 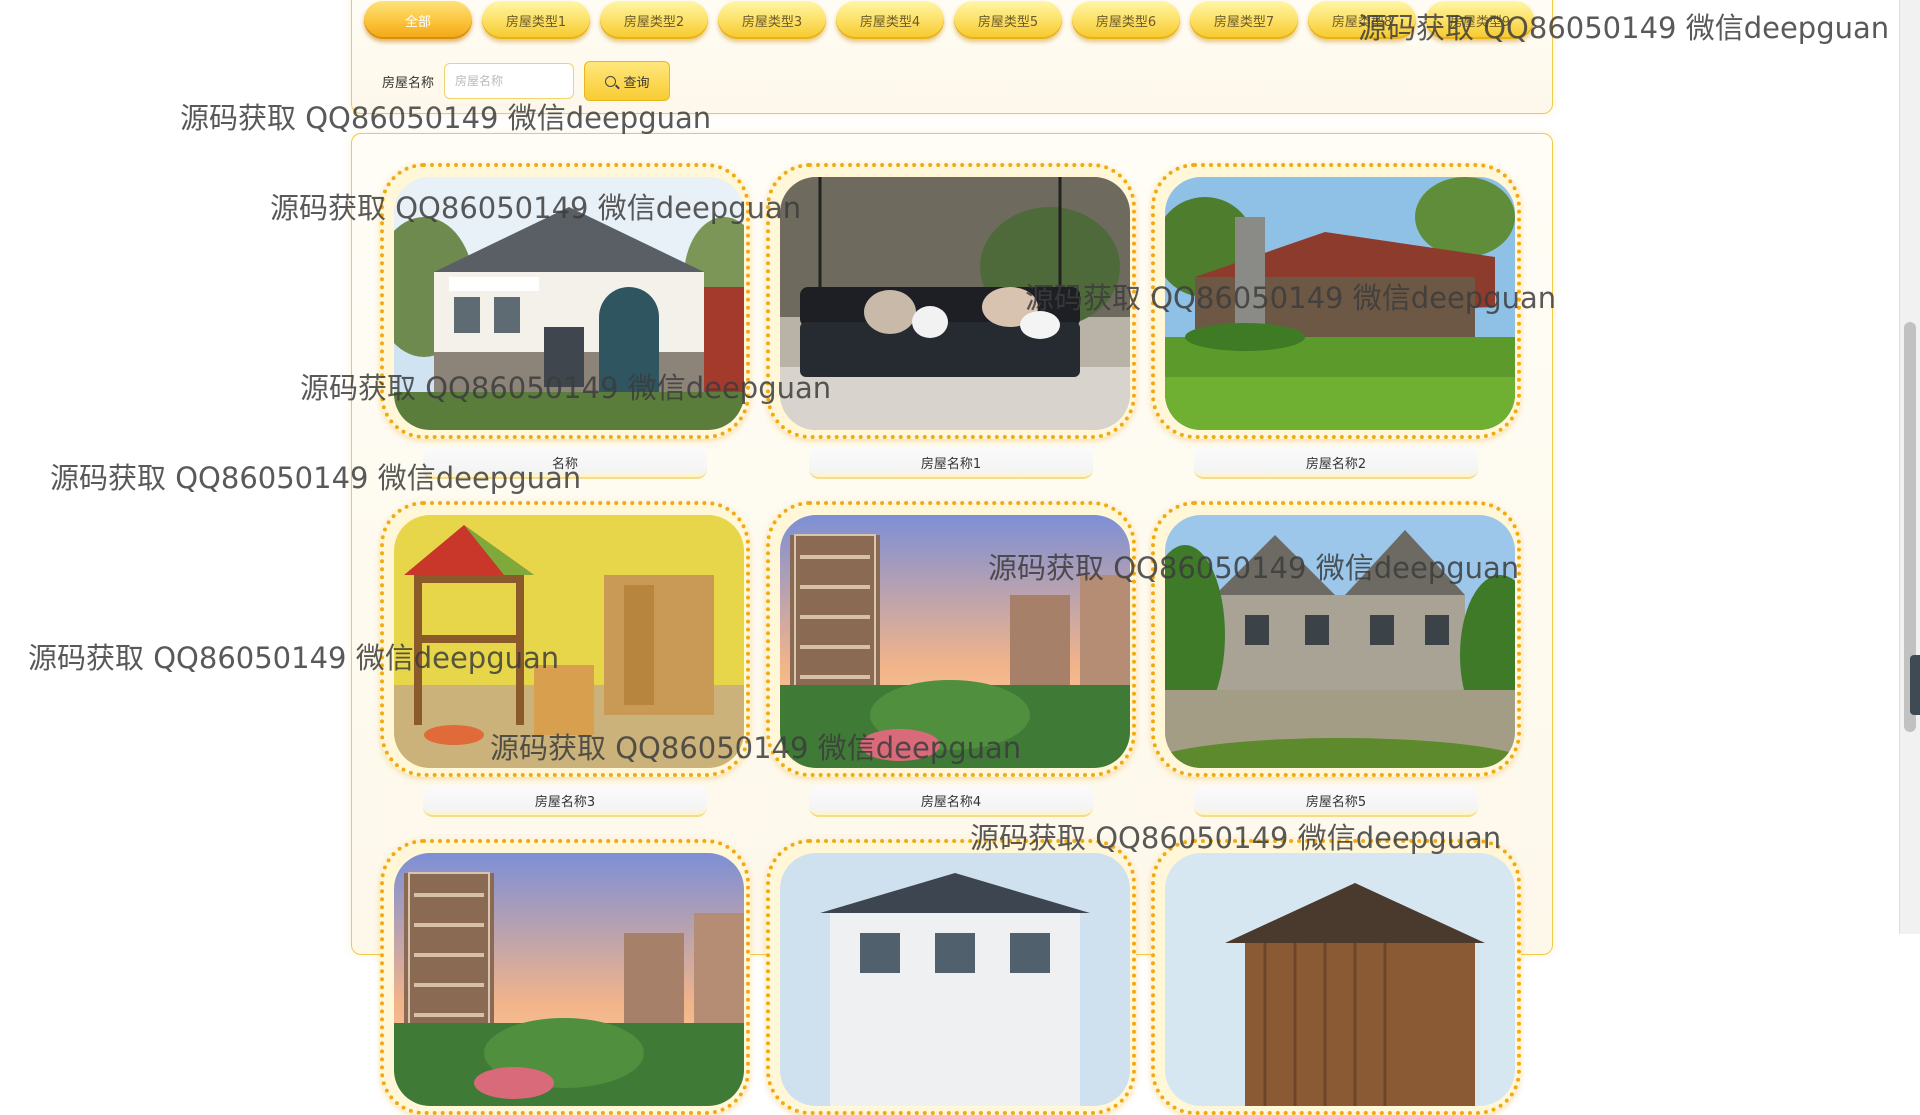 What do you see at coordinates (1909, 467) in the screenshot?
I see `page-scrollbar` at bounding box center [1909, 467].